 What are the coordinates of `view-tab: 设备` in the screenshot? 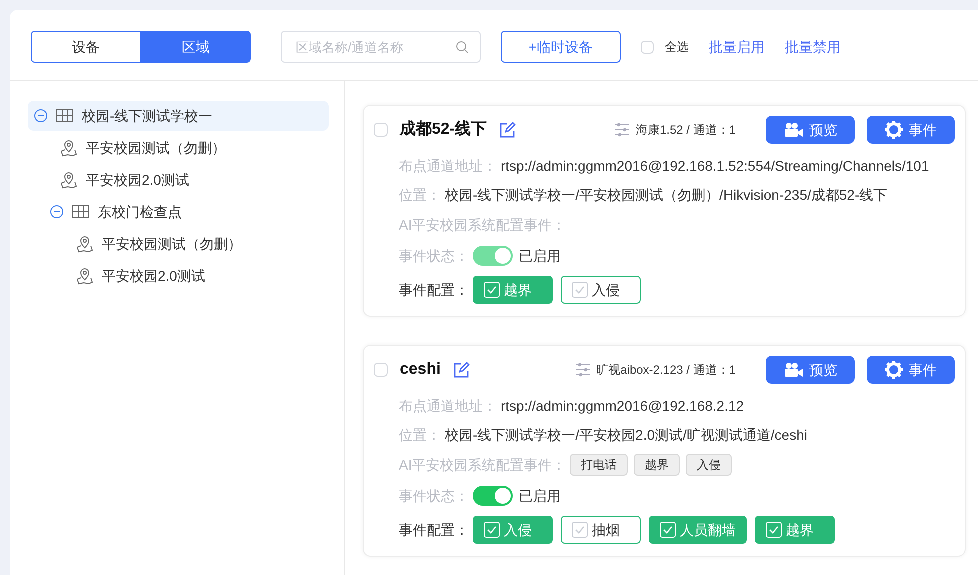 It's located at (86, 47).